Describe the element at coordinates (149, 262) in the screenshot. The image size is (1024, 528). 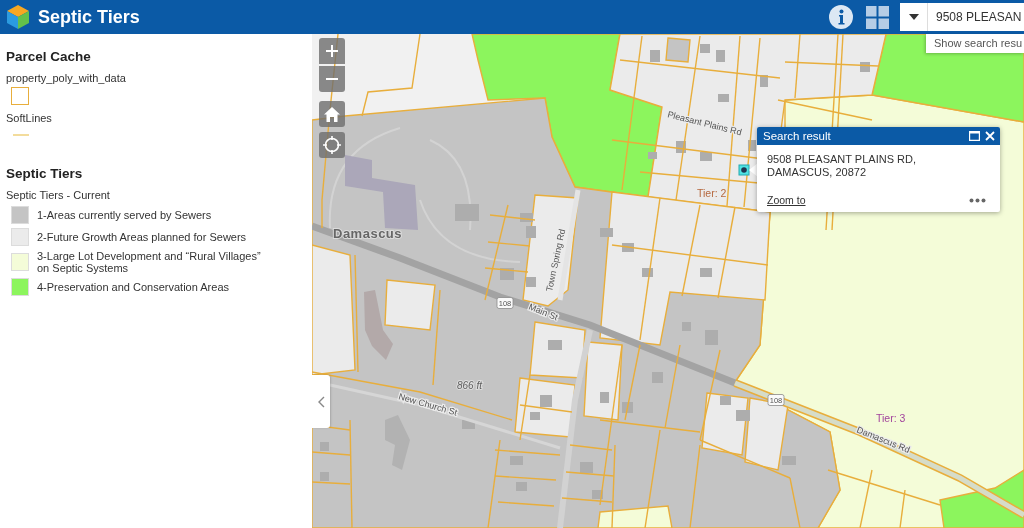
I see `legend-class-label: 3-Large Lot Development and “Rural Villages” on Septic Systems` at that location.